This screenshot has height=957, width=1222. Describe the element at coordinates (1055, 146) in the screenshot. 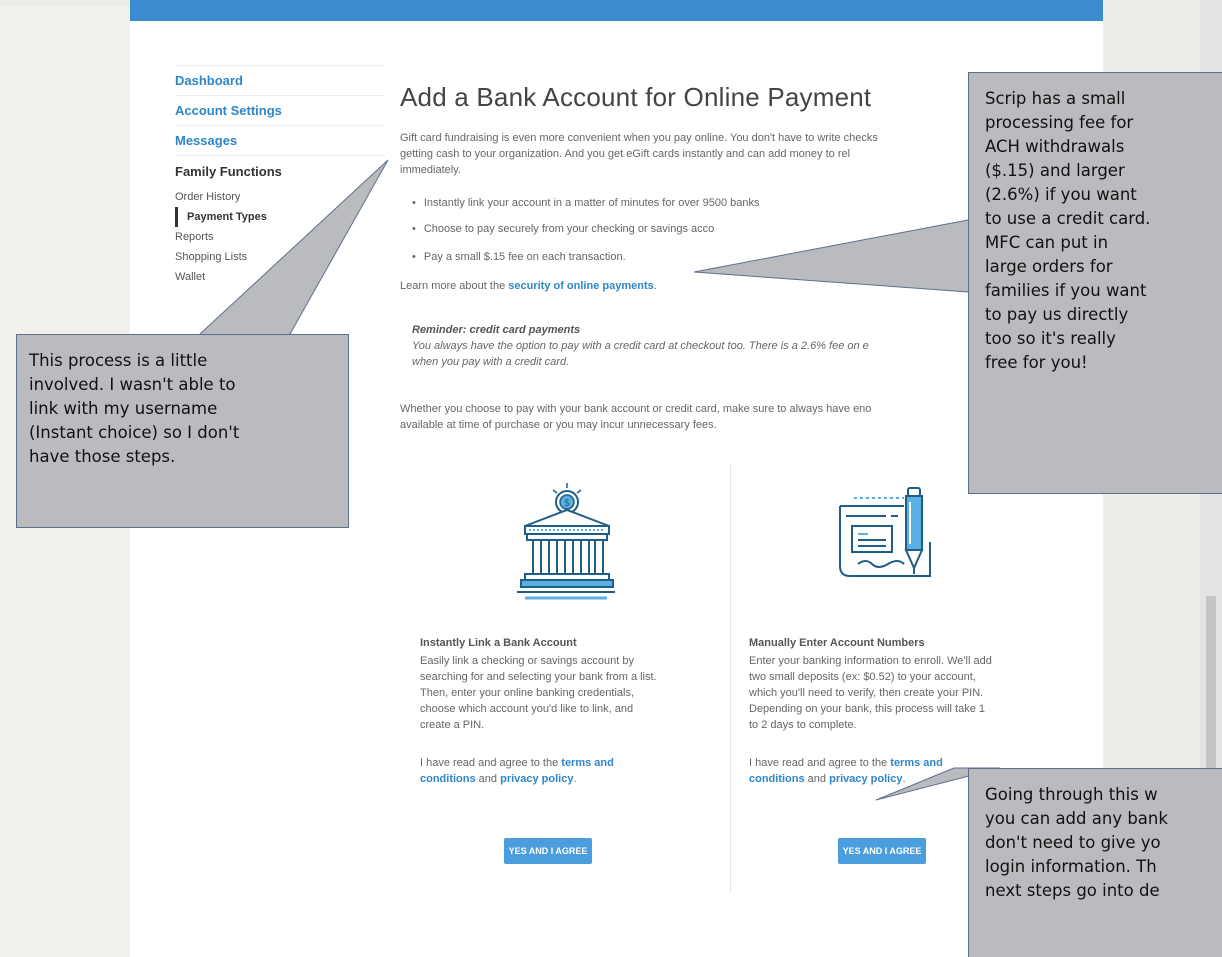

I see `callout-line: ACH withdrawals` at that location.